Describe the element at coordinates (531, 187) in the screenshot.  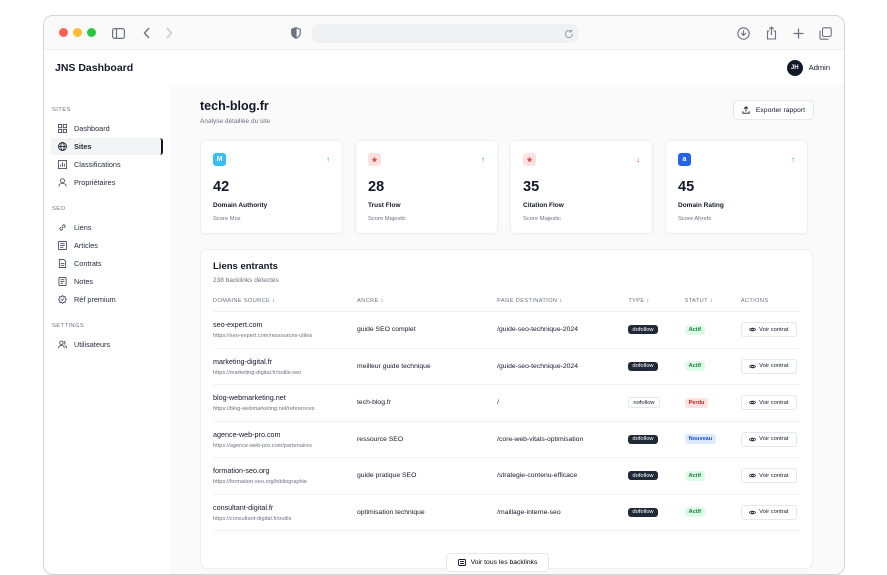
I see `metric-value: 35` at that location.